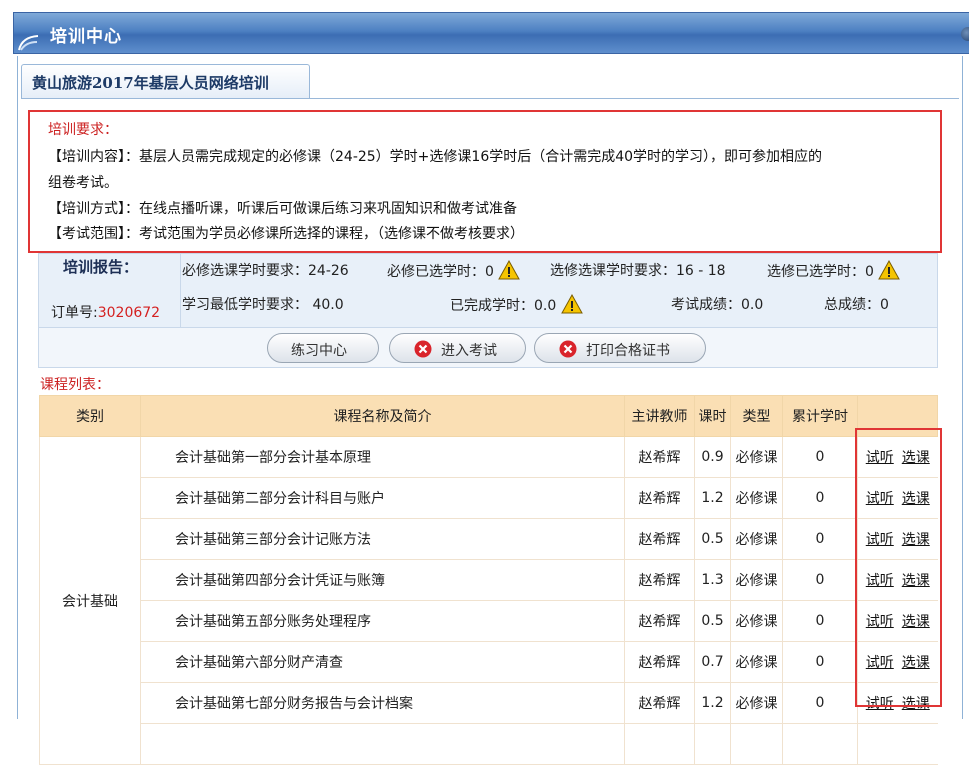  What do you see at coordinates (129, 313) in the screenshot?
I see `order-value: 3020672` at bounding box center [129, 313].